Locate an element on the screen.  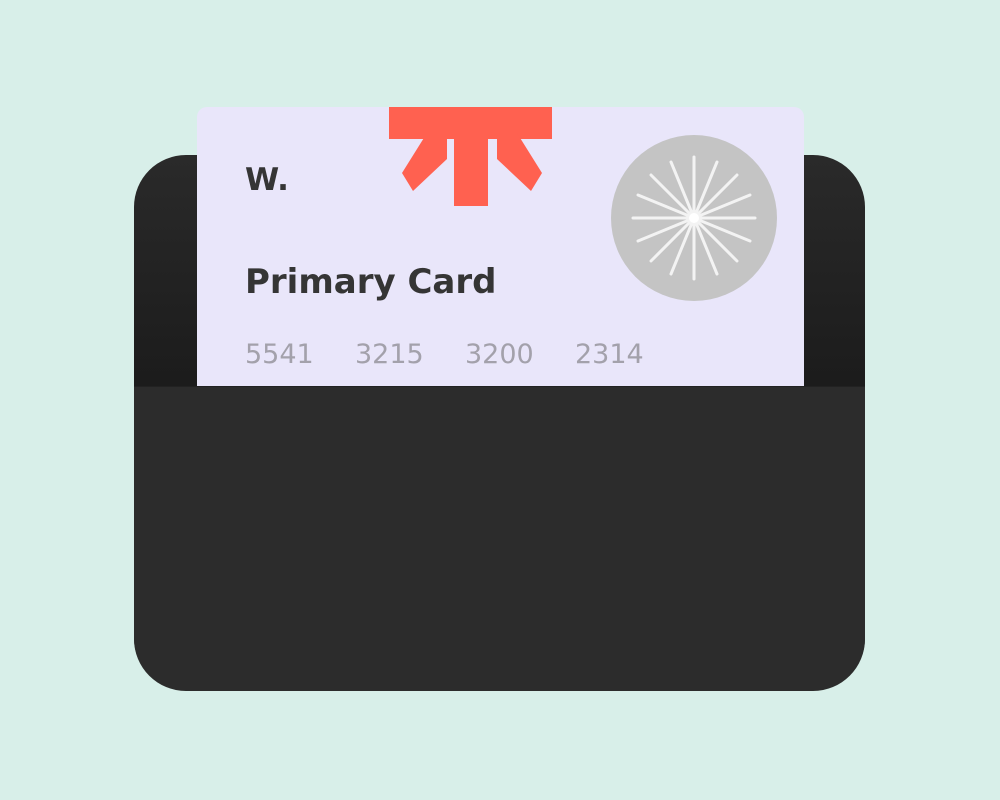
card-number: 5541 3215 3200 2314 is located at coordinates (465, 354).